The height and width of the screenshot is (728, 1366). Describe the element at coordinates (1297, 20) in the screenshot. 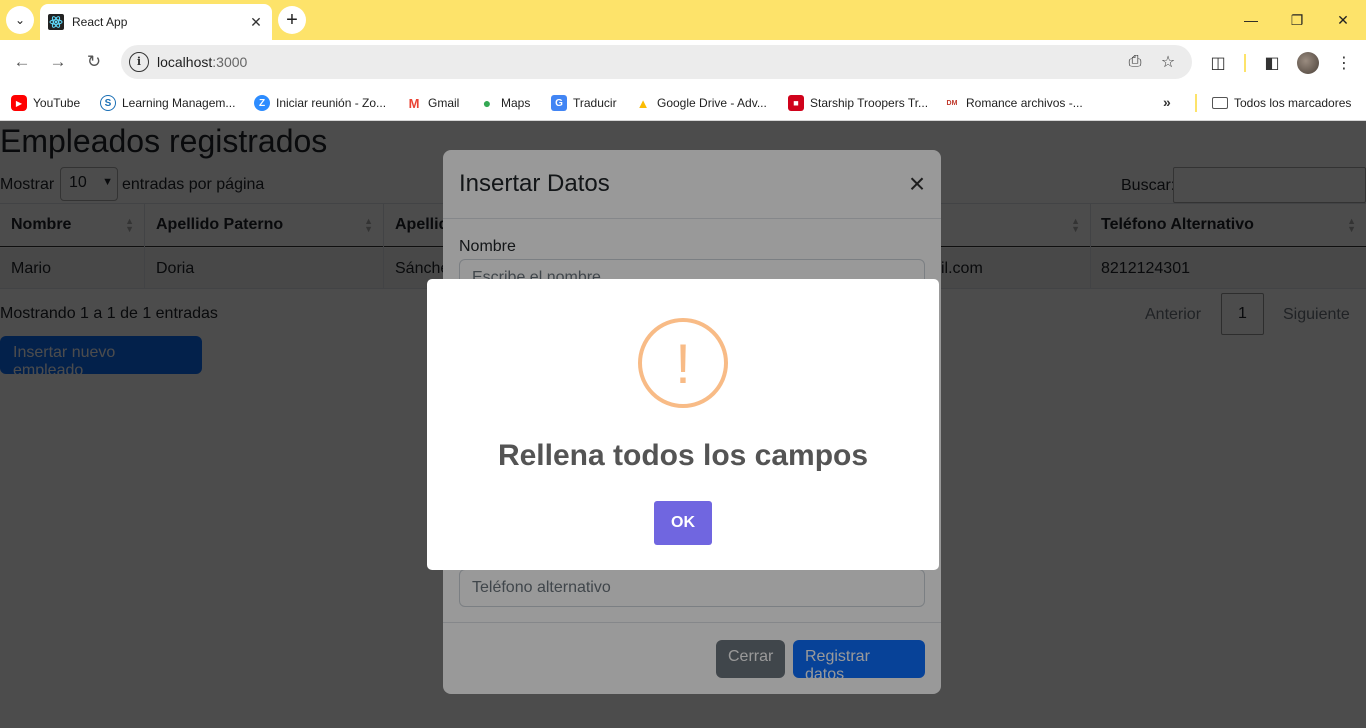

I see `restore-window-button: ❐` at that location.